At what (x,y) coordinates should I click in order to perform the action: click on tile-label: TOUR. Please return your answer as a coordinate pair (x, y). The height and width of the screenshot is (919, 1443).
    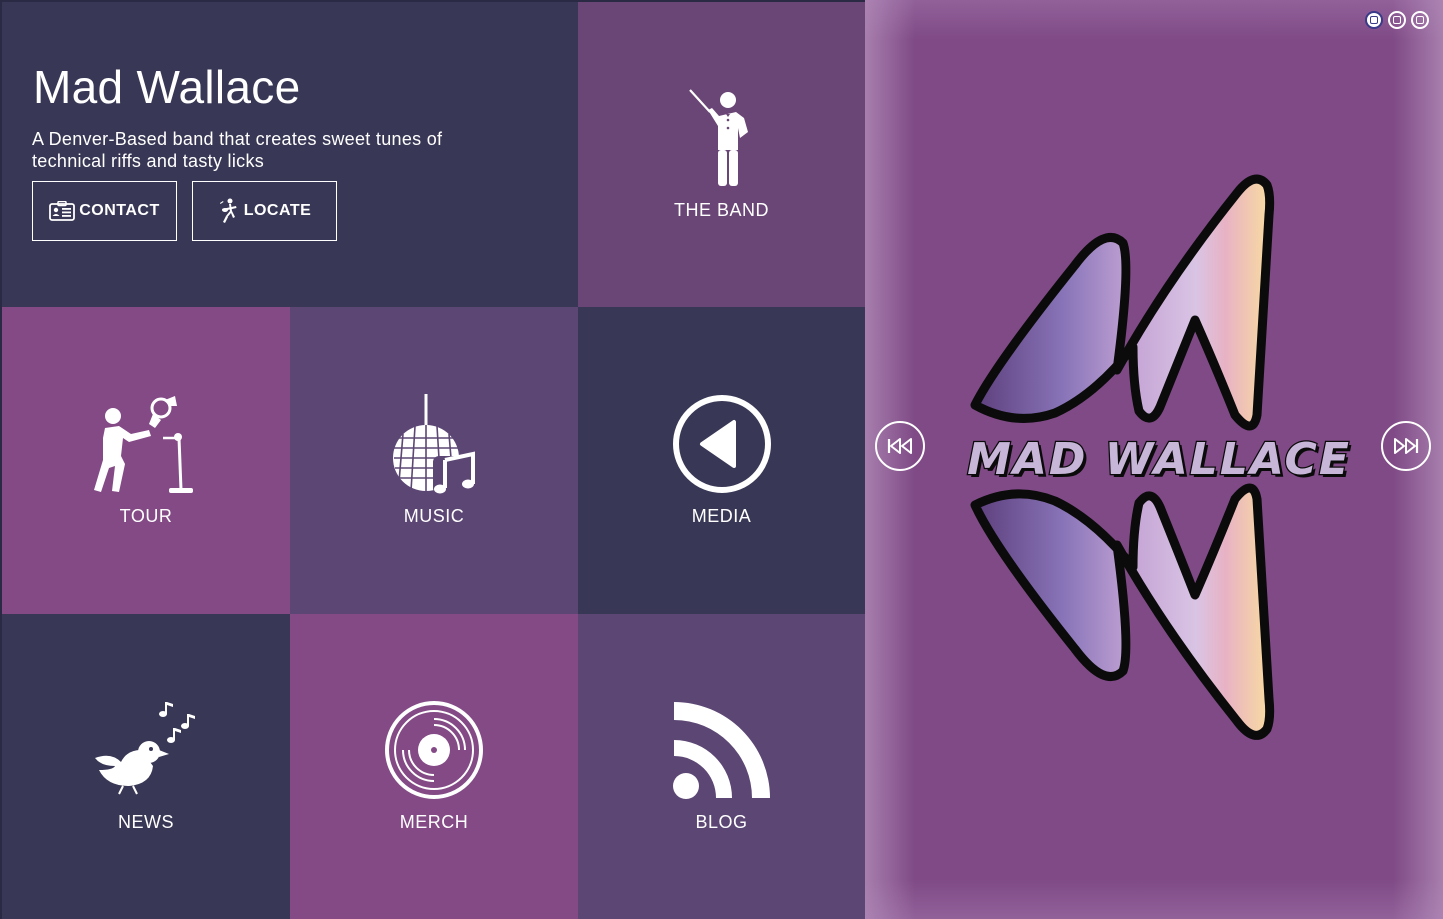
    Looking at the image, I should click on (146, 516).